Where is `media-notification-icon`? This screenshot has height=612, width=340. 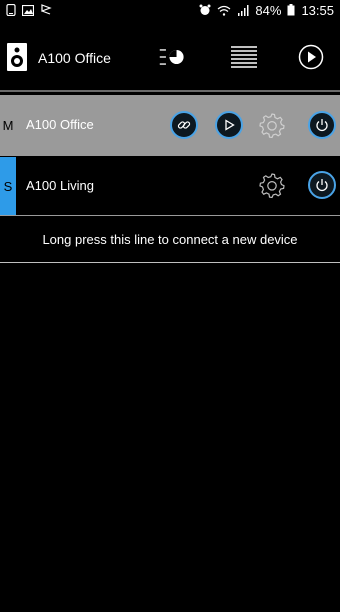
media-notification-icon is located at coordinates (46, 10).